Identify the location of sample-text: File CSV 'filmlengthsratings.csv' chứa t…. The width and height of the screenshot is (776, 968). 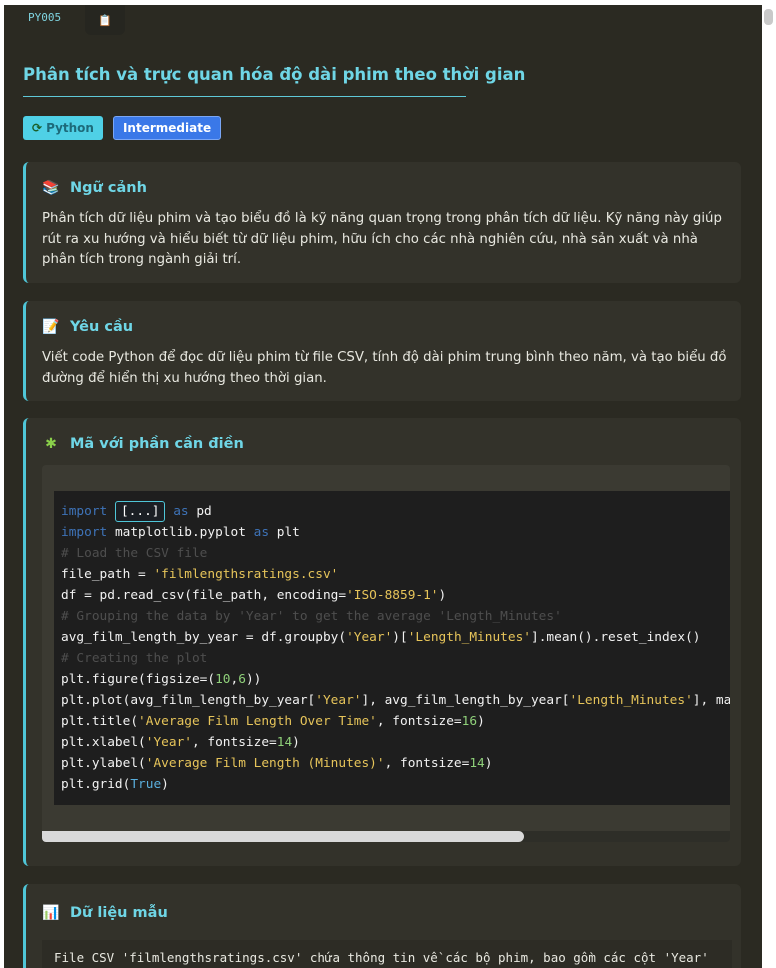
(387, 954).